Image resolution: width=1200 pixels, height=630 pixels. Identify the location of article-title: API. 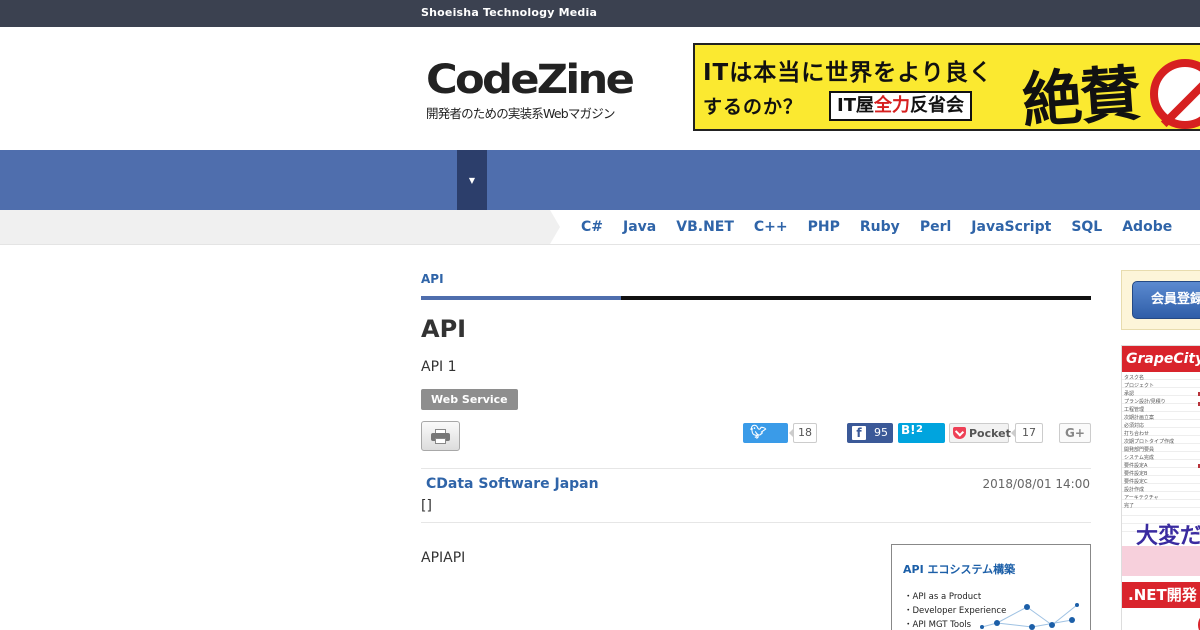
(444, 329).